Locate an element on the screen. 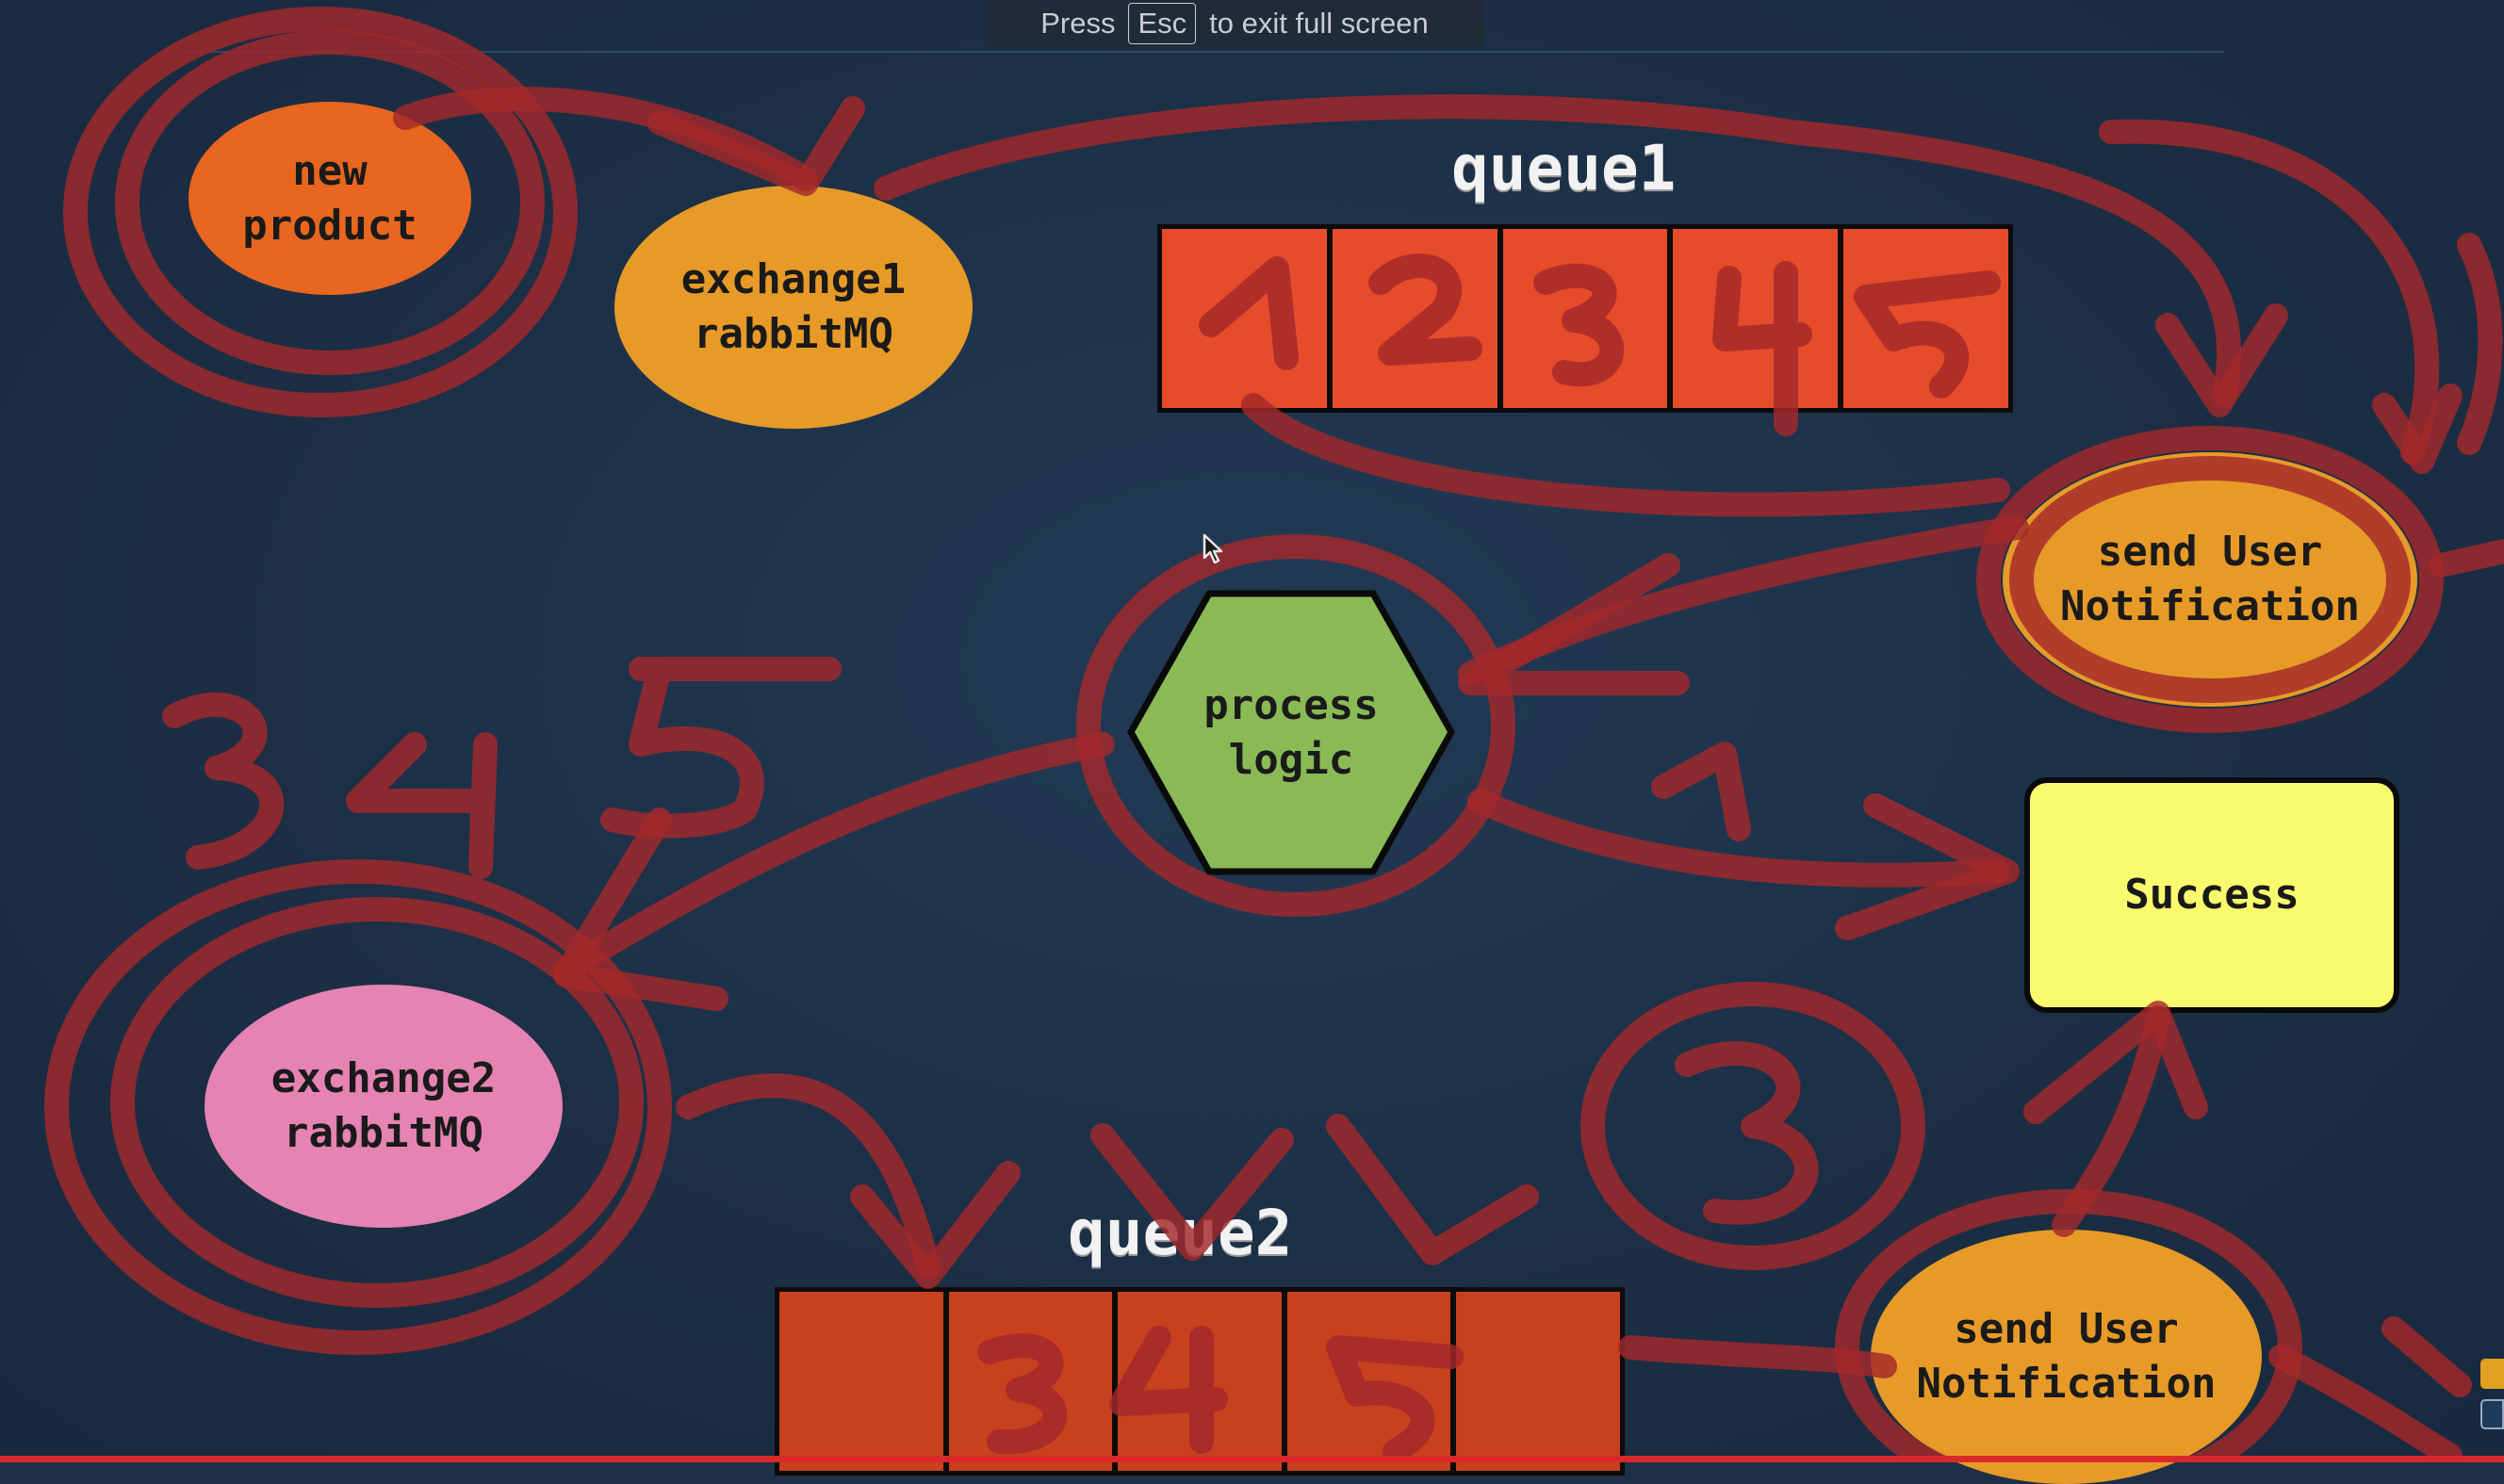 The image size is (2504, 1484). send-user-notification-node-1: send User Notification is located at coordinates (2210, 579).